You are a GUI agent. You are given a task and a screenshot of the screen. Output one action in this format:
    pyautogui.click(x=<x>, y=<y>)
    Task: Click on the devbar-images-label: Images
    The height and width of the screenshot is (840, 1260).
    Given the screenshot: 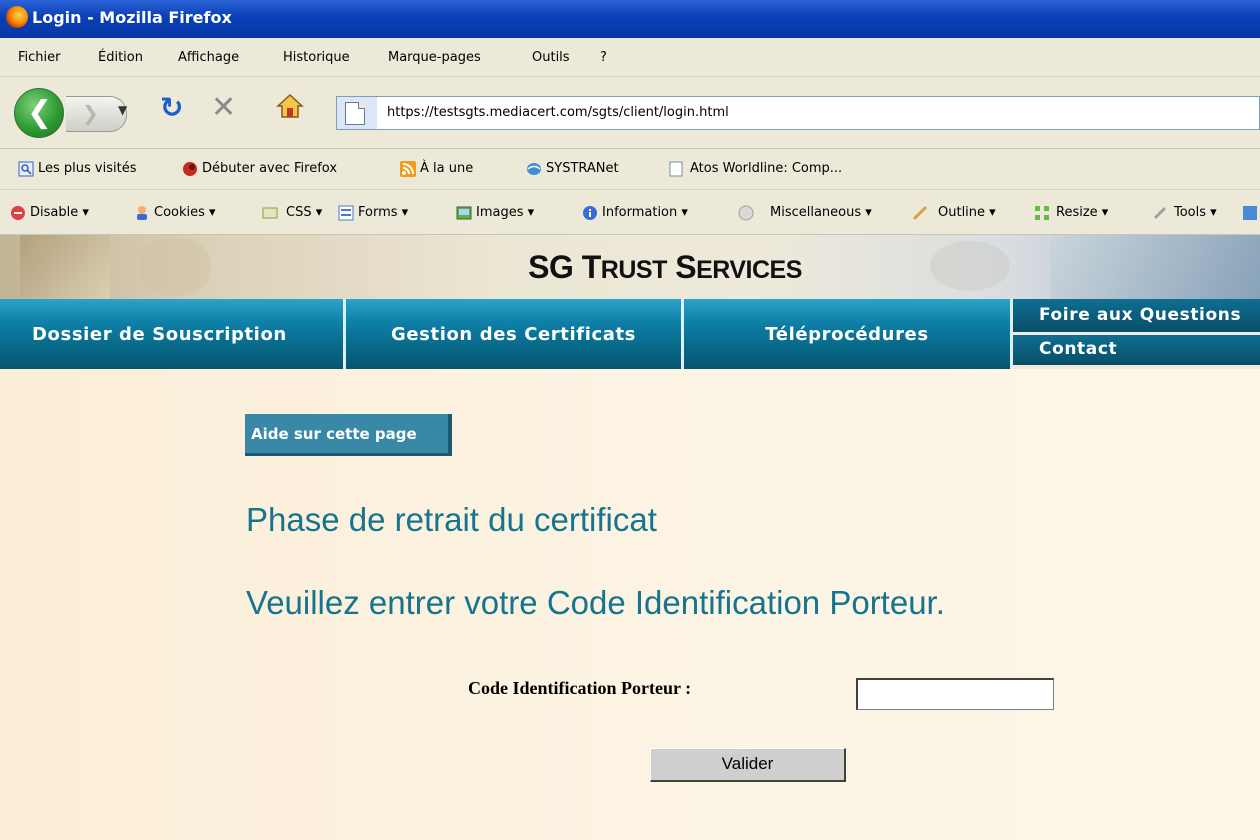 What is the action you would take?
    pyautogui.click(x=500, y=212)
    